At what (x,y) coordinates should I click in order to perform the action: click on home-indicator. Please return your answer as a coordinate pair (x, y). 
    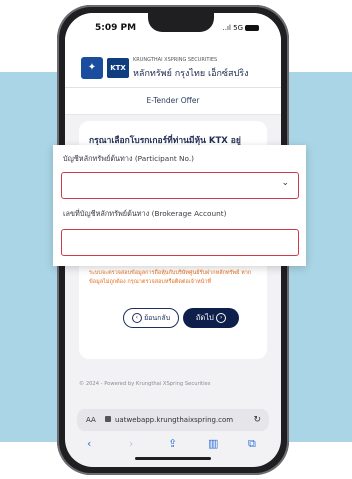
    Looking at the image, I should click on (173, 458).